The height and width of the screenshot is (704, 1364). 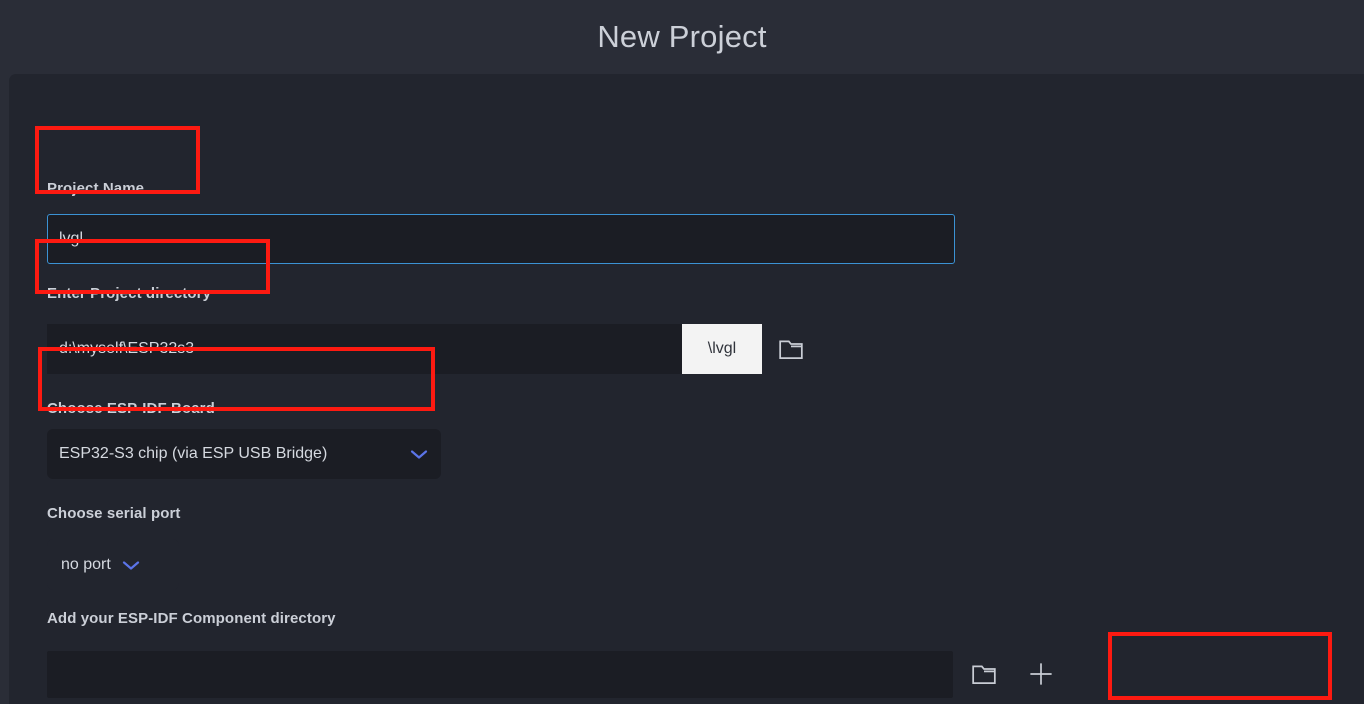 What do you see at coordinates (193, 453) in the screenshot?
I see `board-selected-value: ESP32-S3 chip (via ESP USB Bridge)` at bounding box center [193, 453].